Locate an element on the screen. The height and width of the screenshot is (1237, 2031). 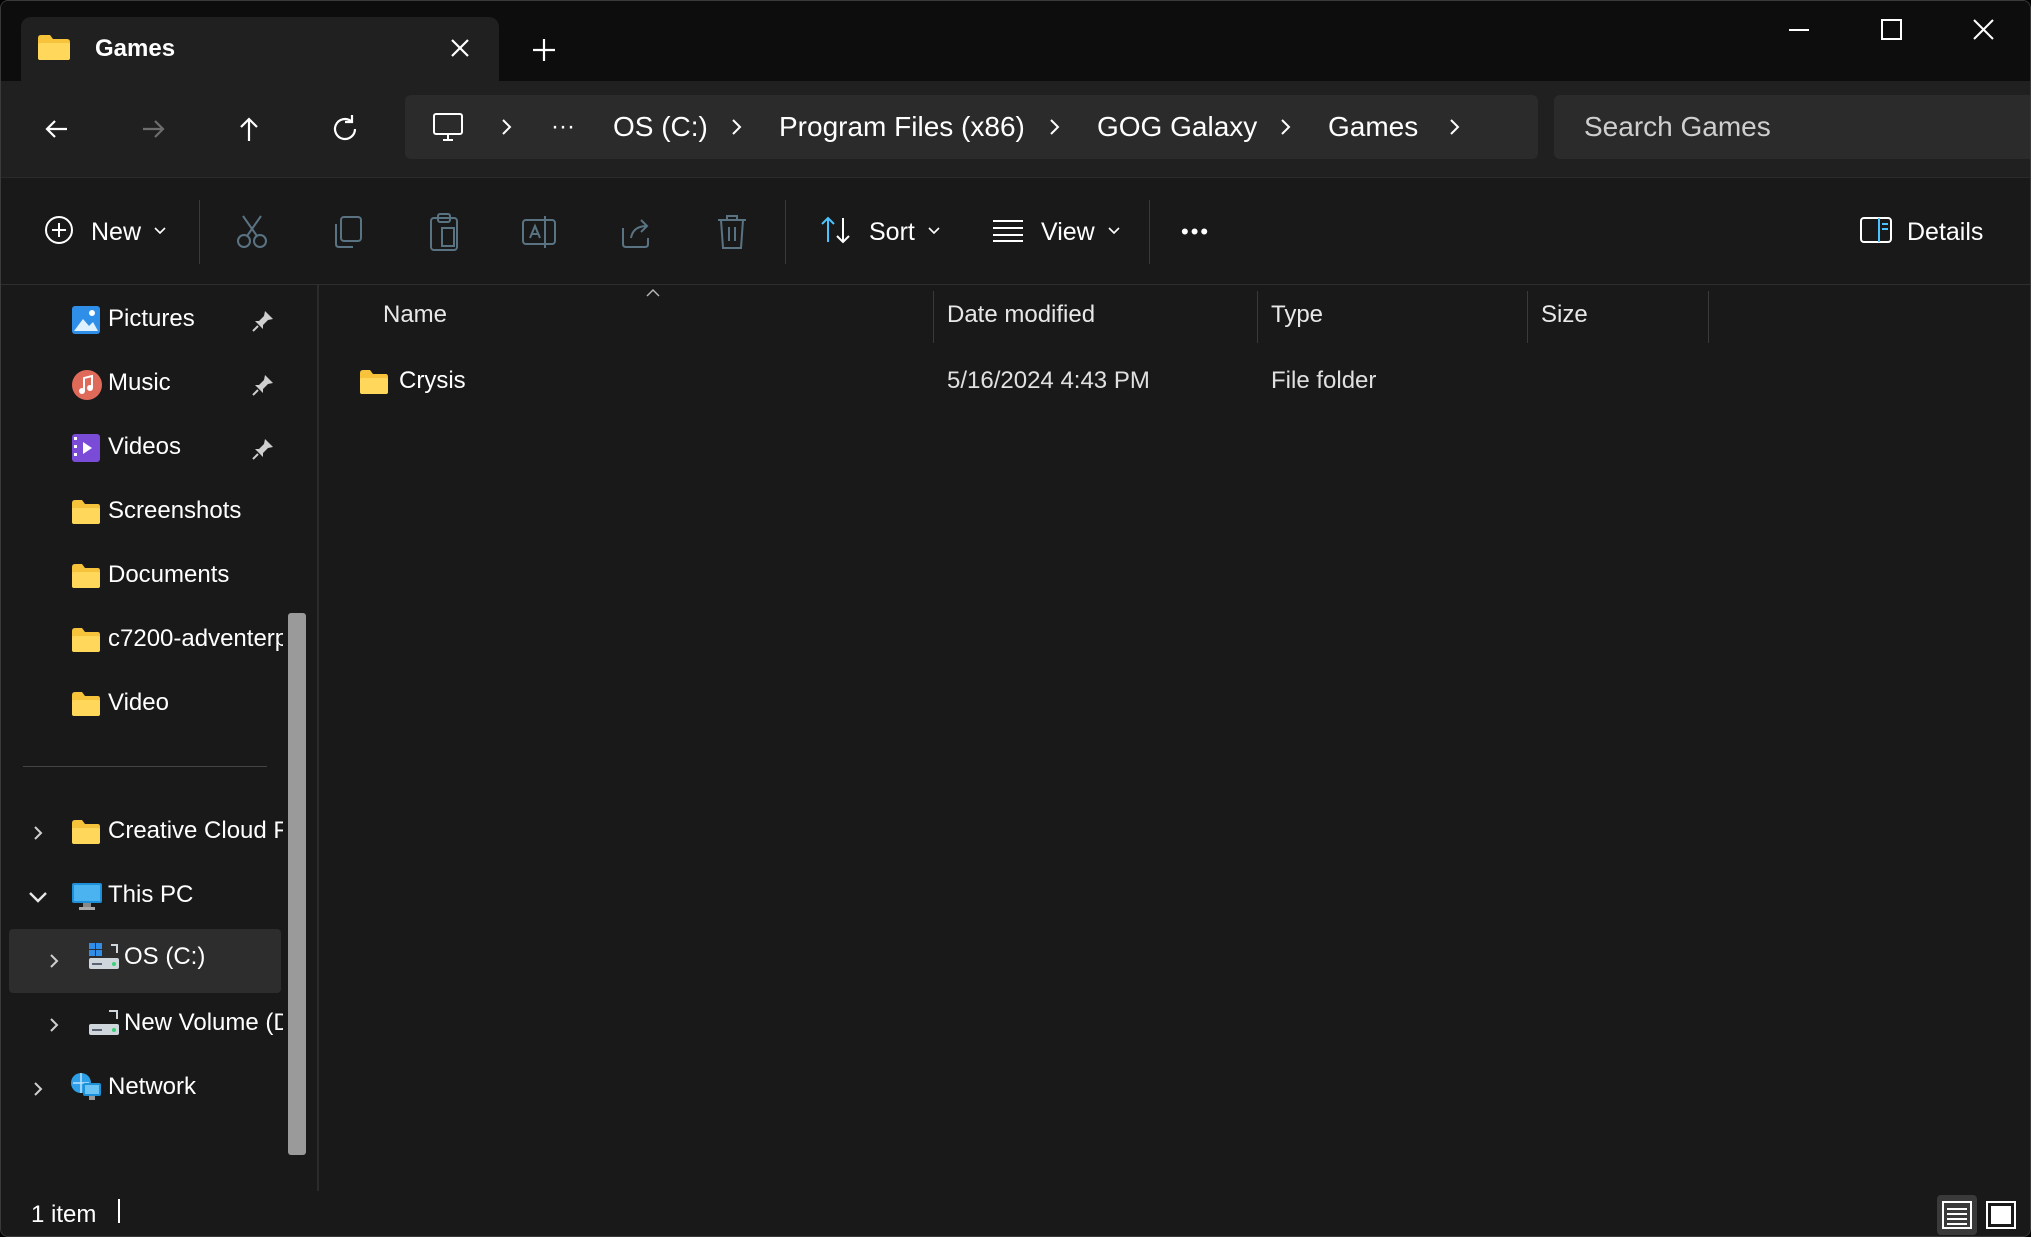
close-tab-icon is located at coordinates (460, 48).